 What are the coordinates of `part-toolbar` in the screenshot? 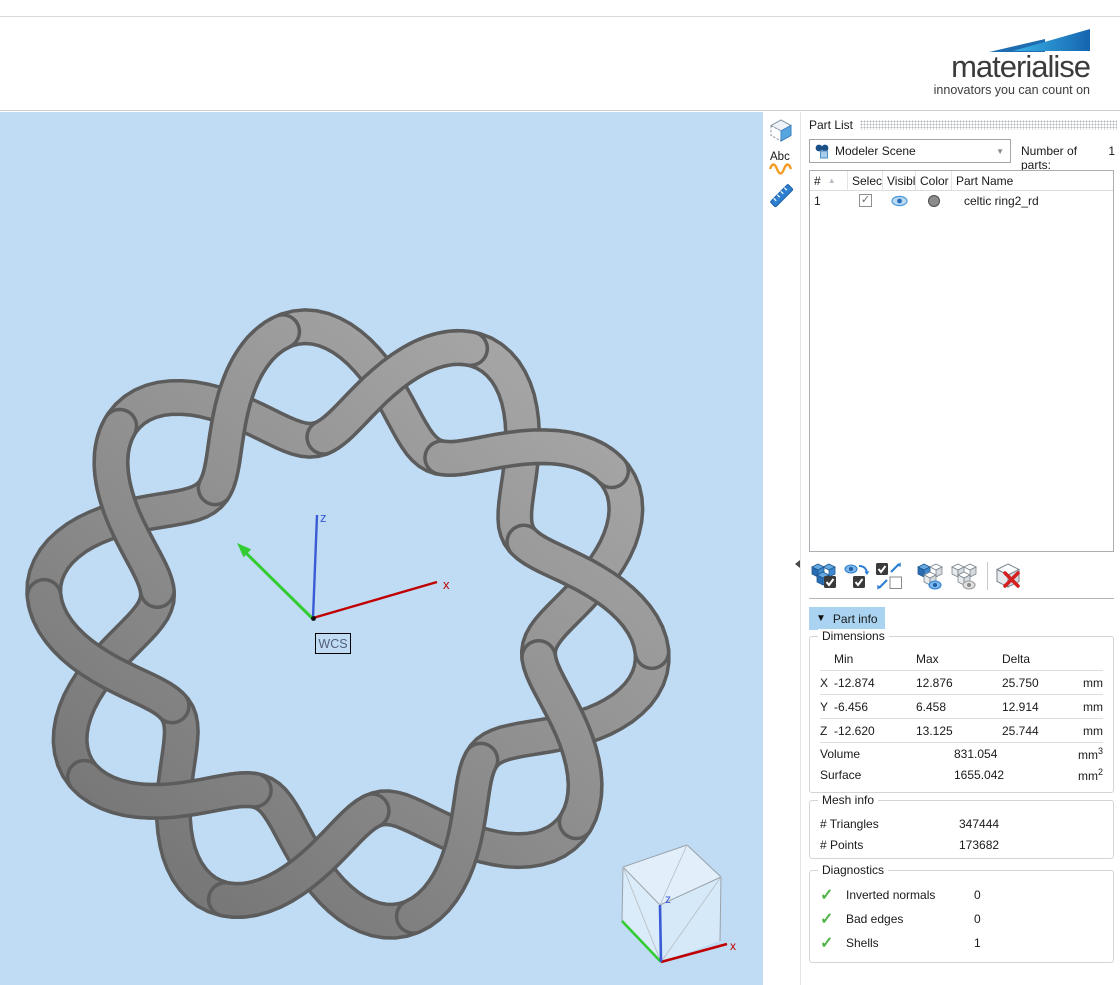 It's located at (916, 576).